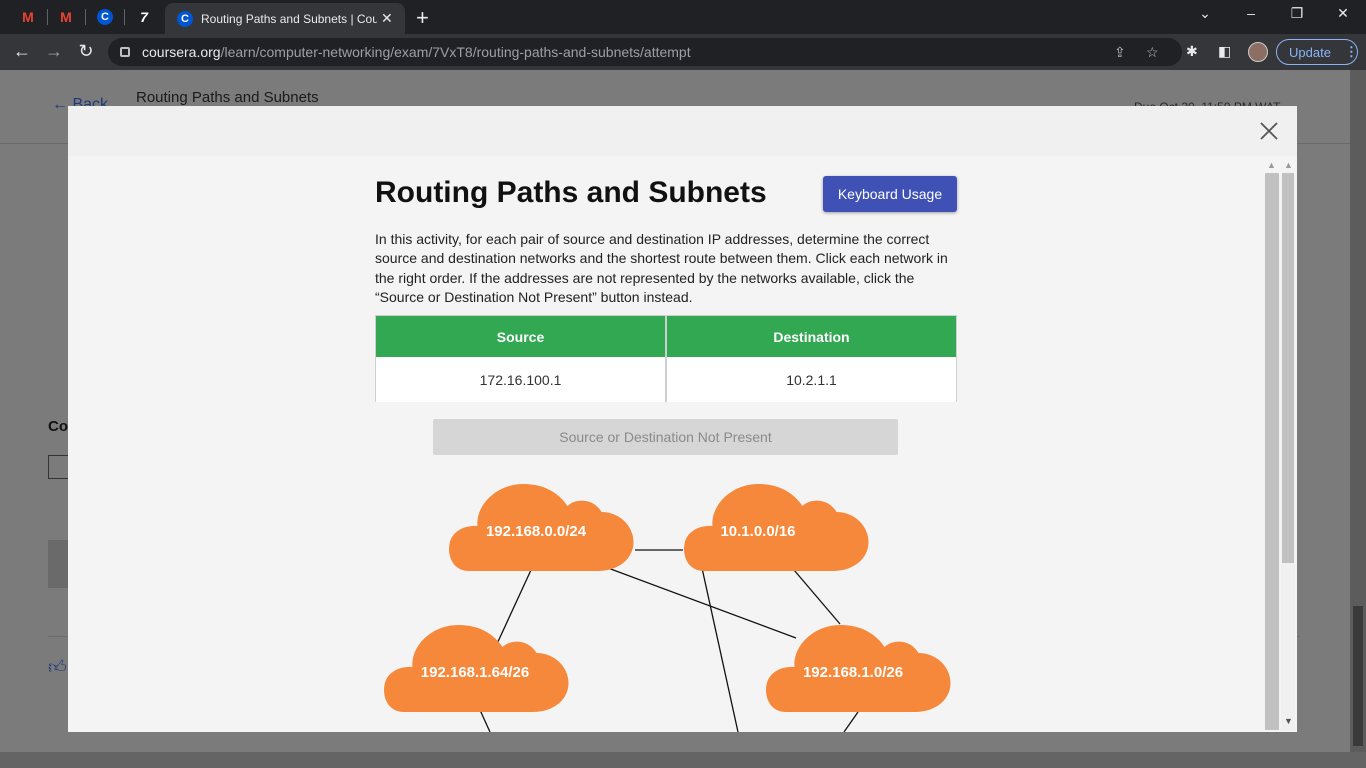 This screenshot has height=768, width=1366. I want to click on inner-scrollbar-thumb, so click(1288, 368).